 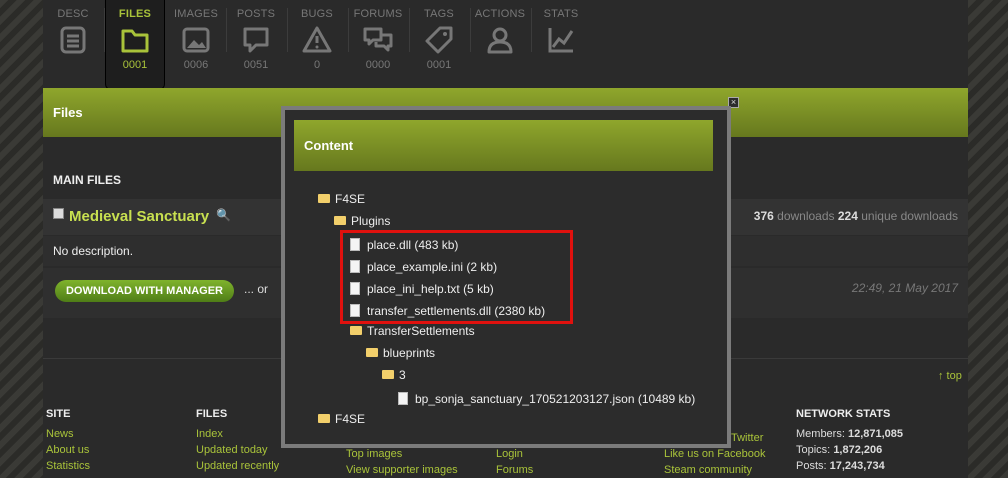 I want to click on footer-account: Login Forums, so click(x=514, y=462).